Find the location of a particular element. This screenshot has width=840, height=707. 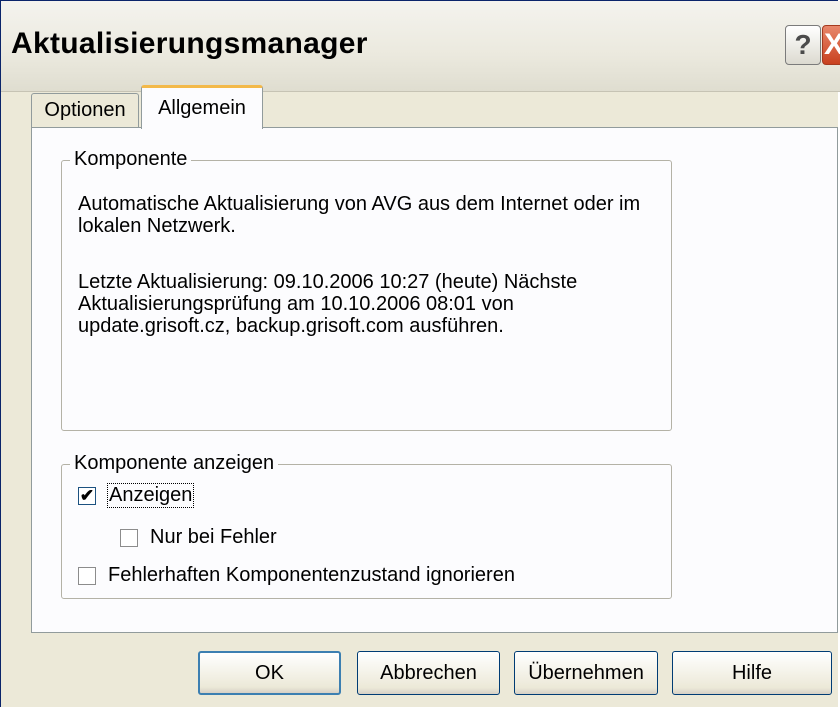

show-checkbox-label: Anzeigen is located at coordinates (150, 495).